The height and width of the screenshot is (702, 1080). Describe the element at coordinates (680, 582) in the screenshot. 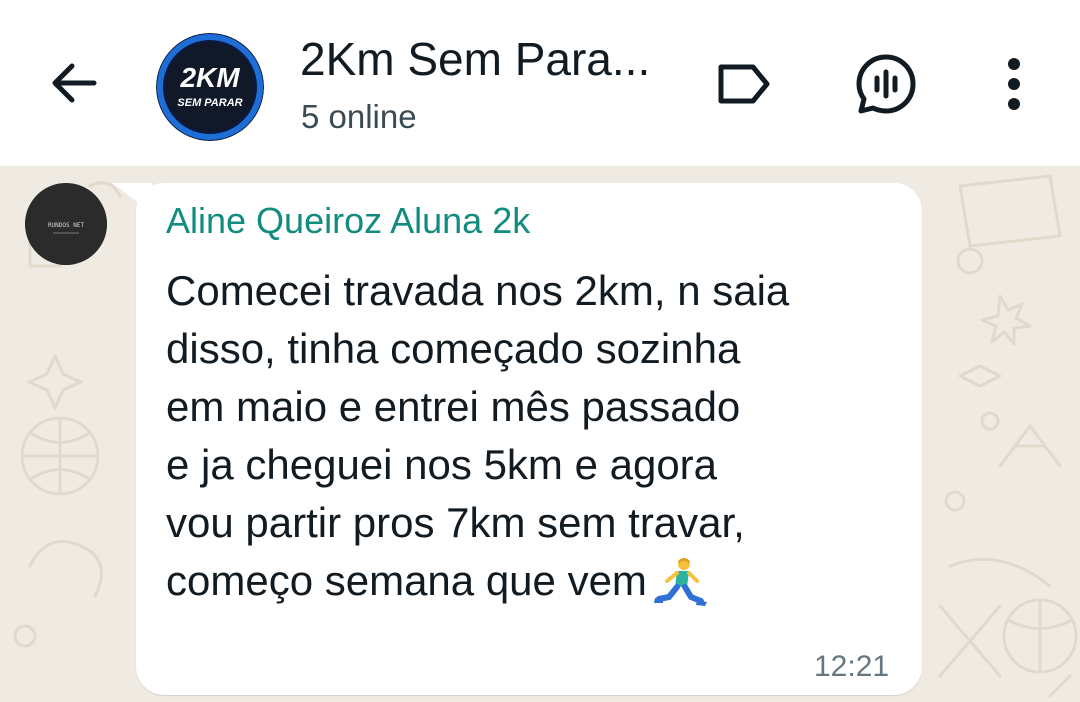

I see `person-running-icon` at that location.